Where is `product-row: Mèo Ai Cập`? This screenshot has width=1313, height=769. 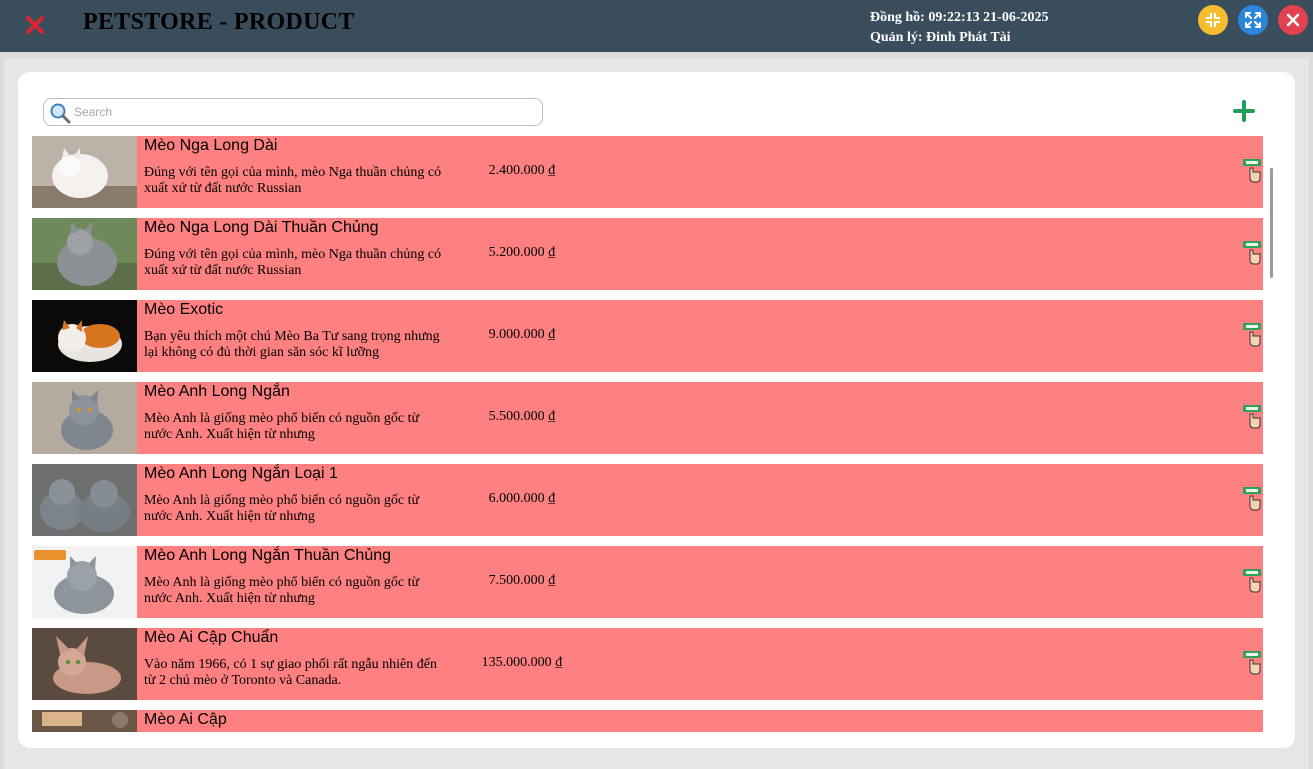
product-row: Mèo Ai Cập is located at coordinates (647, 721).